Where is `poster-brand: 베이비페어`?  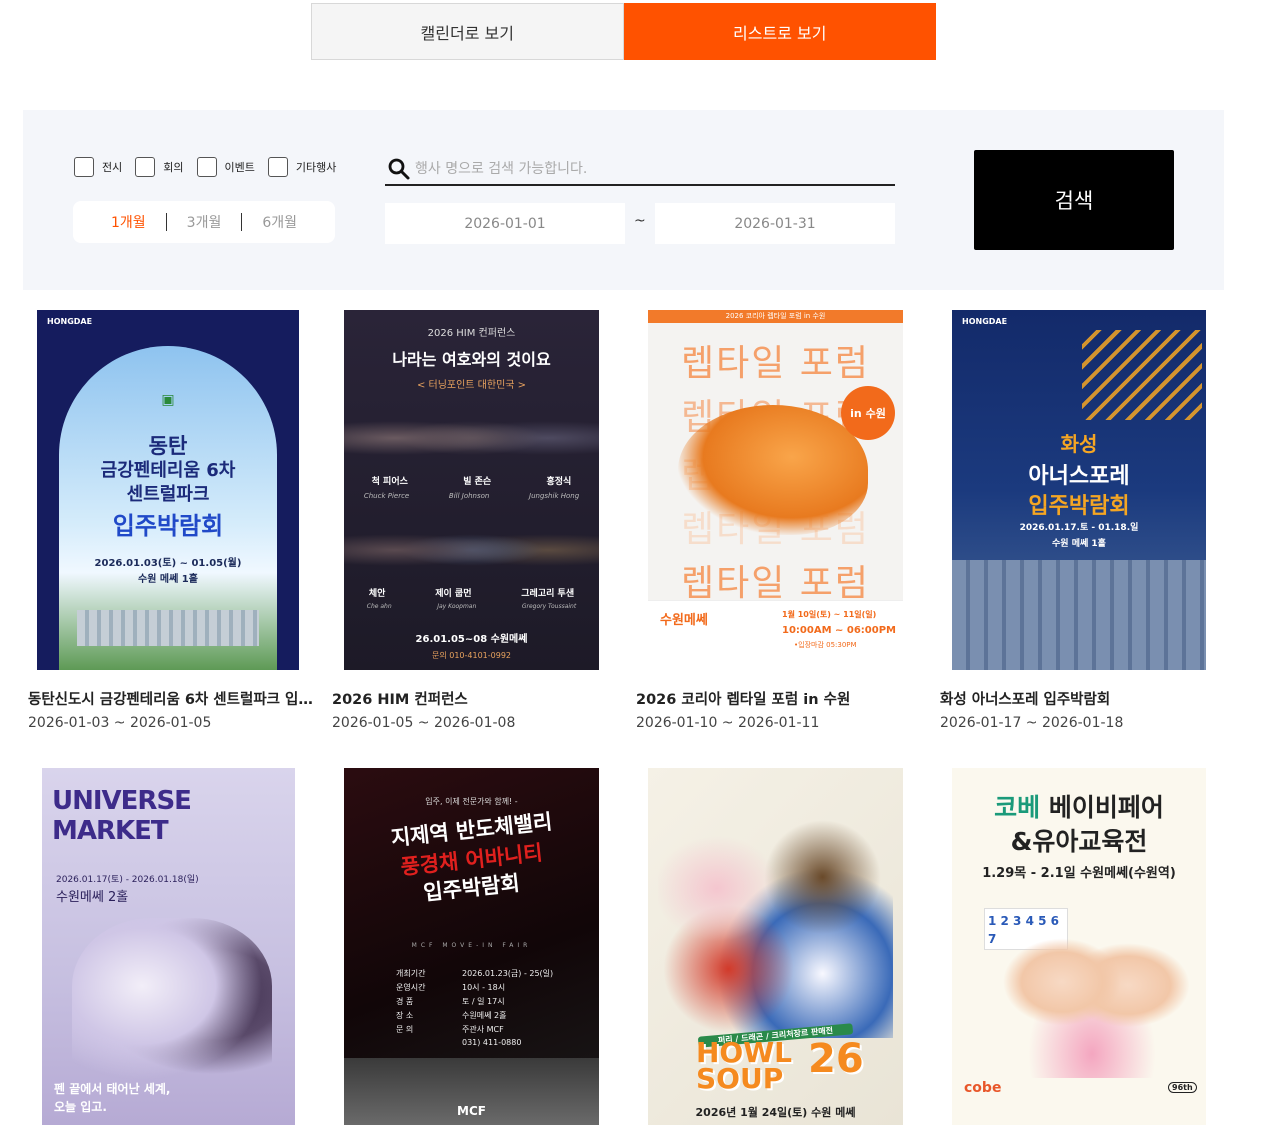
poster-brand: 베이비페어 is located at coordinates (1106, 807).